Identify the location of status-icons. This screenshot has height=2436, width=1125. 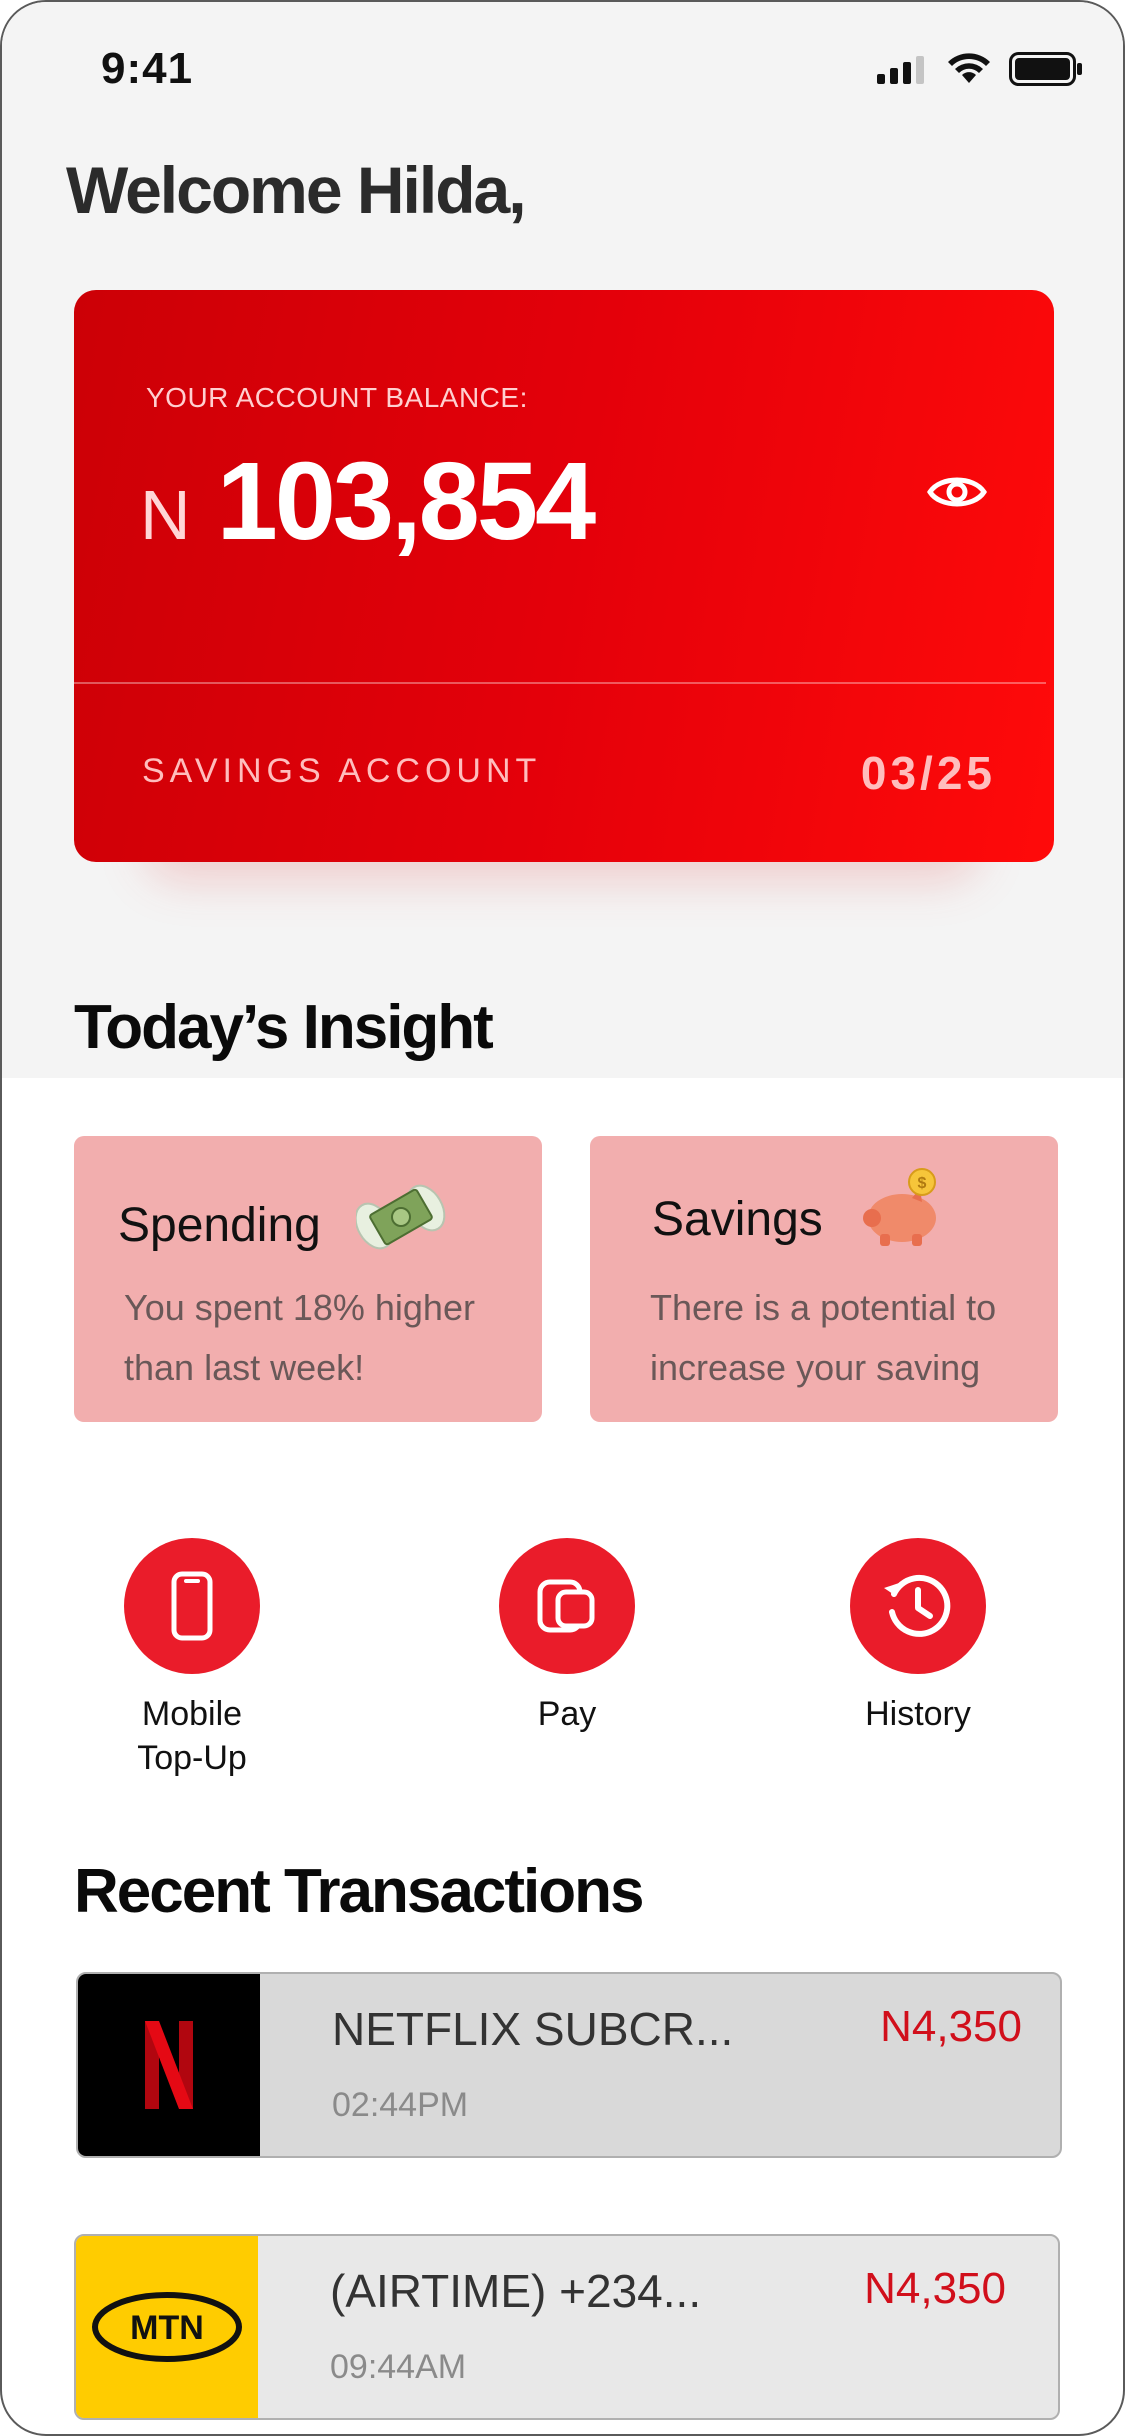
(980, 69).